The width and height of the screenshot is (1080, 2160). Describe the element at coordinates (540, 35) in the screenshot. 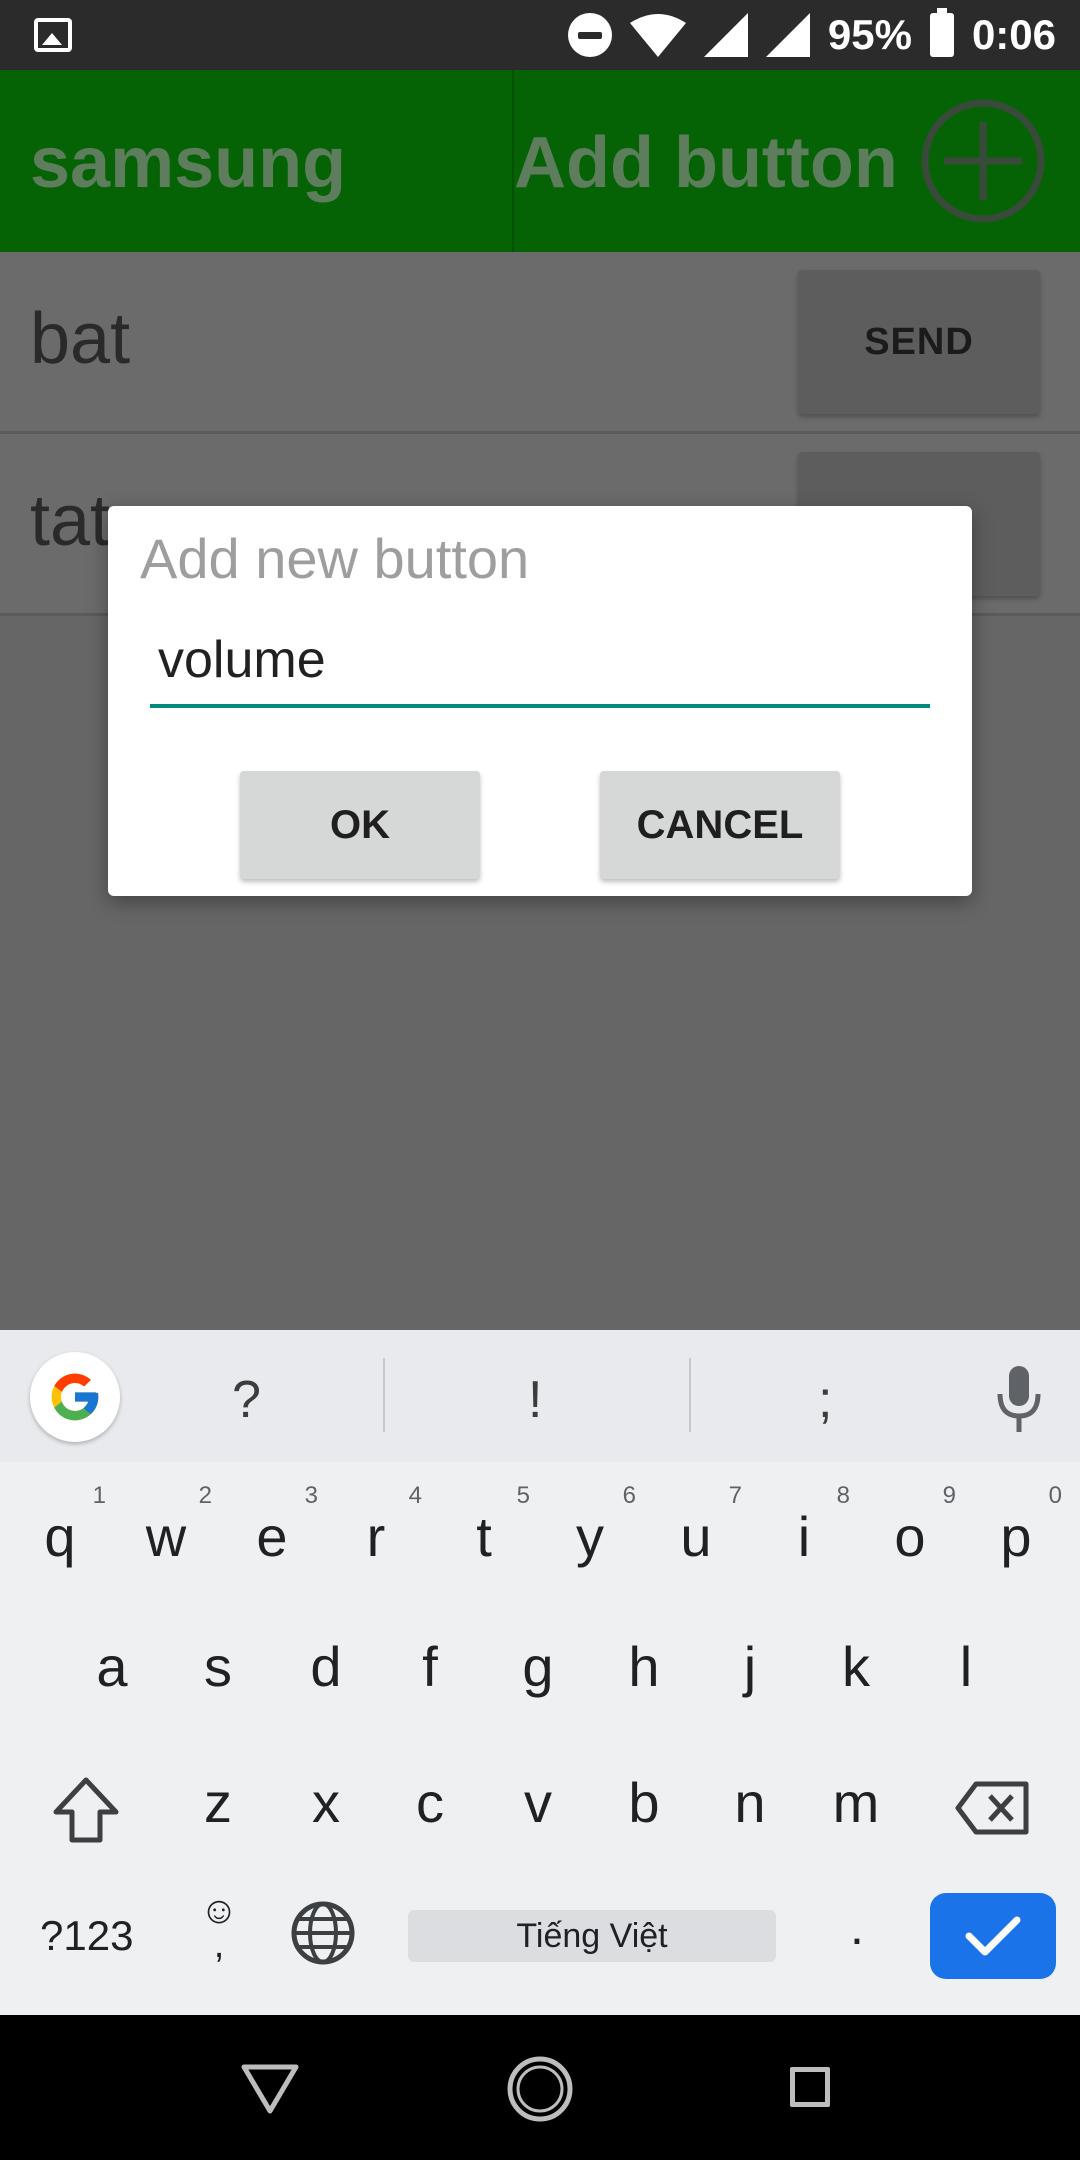

I see `status-bar: 95% 0:06` at that location.